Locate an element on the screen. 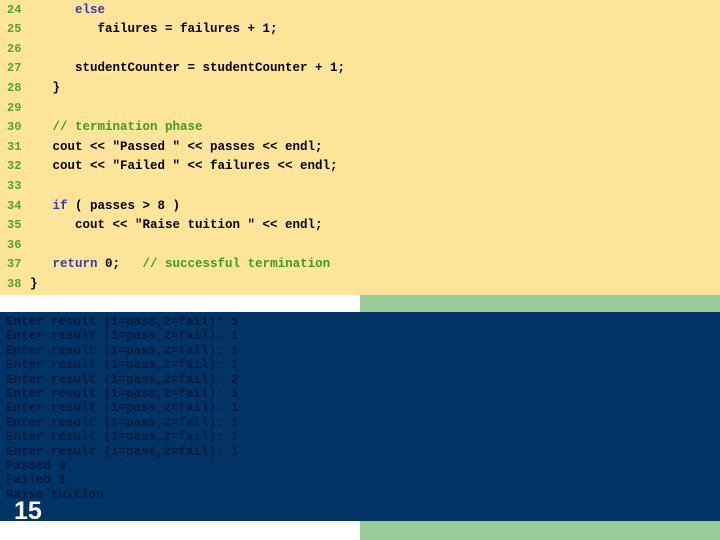 The height and width of the screenshot is (540, 720). code-comment: // termination phase is located at coordinates (127, 127).